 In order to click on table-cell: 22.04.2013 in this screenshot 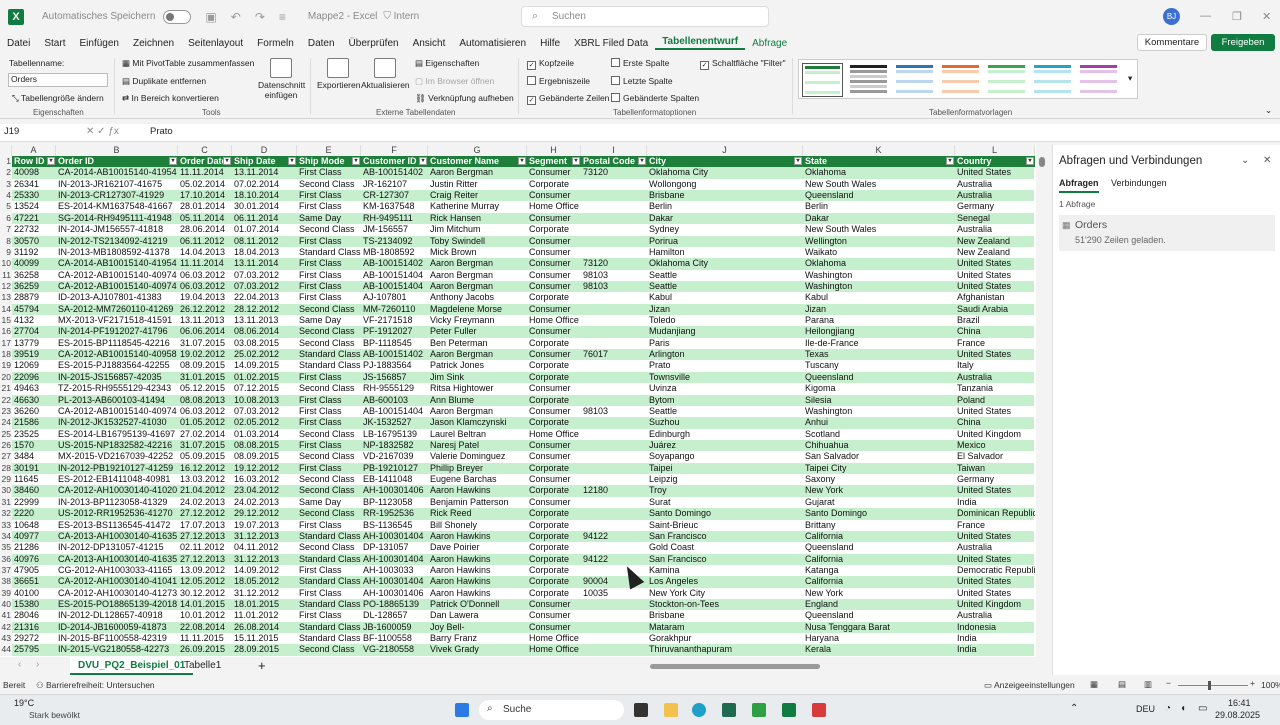, I will do `click(264, 297)`.